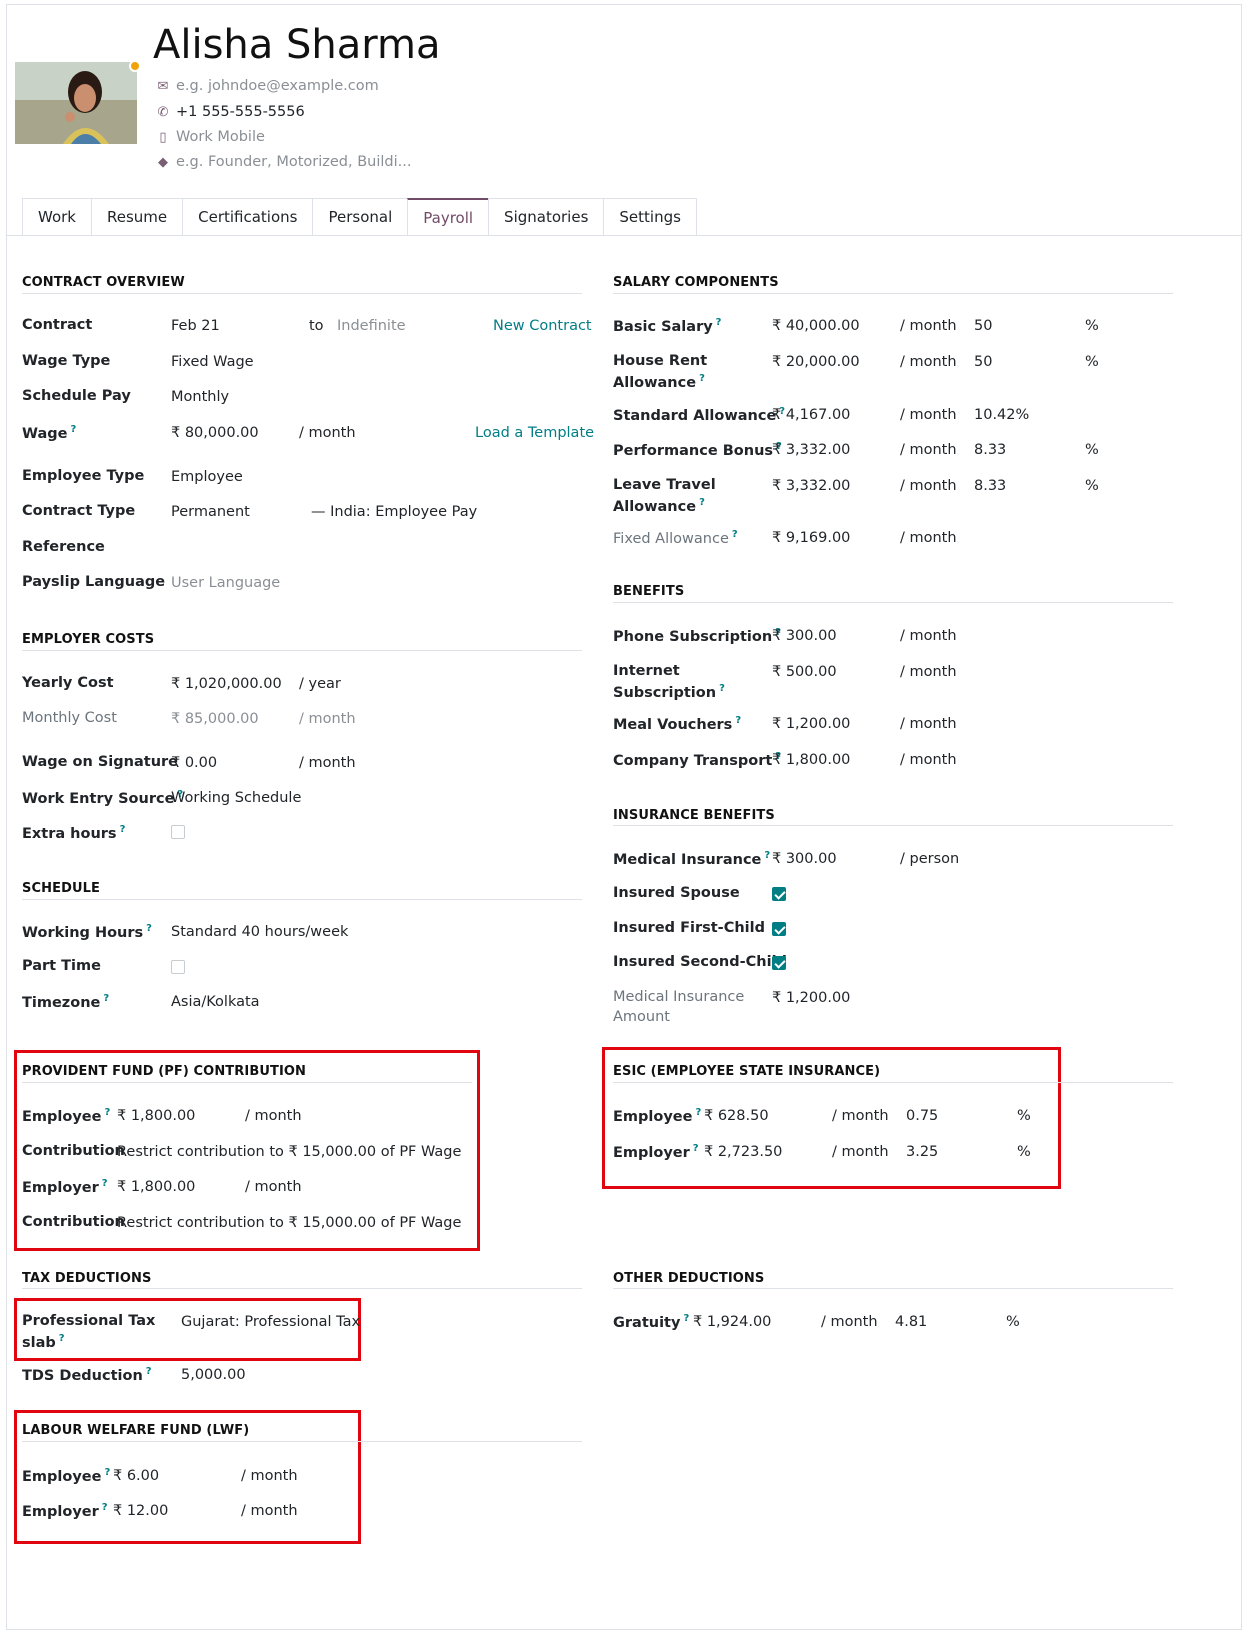 Image resolution: width=1248 pixels, height=1634 pixels. I want to click on tab-payroll: Payroll, so click(448, 217).